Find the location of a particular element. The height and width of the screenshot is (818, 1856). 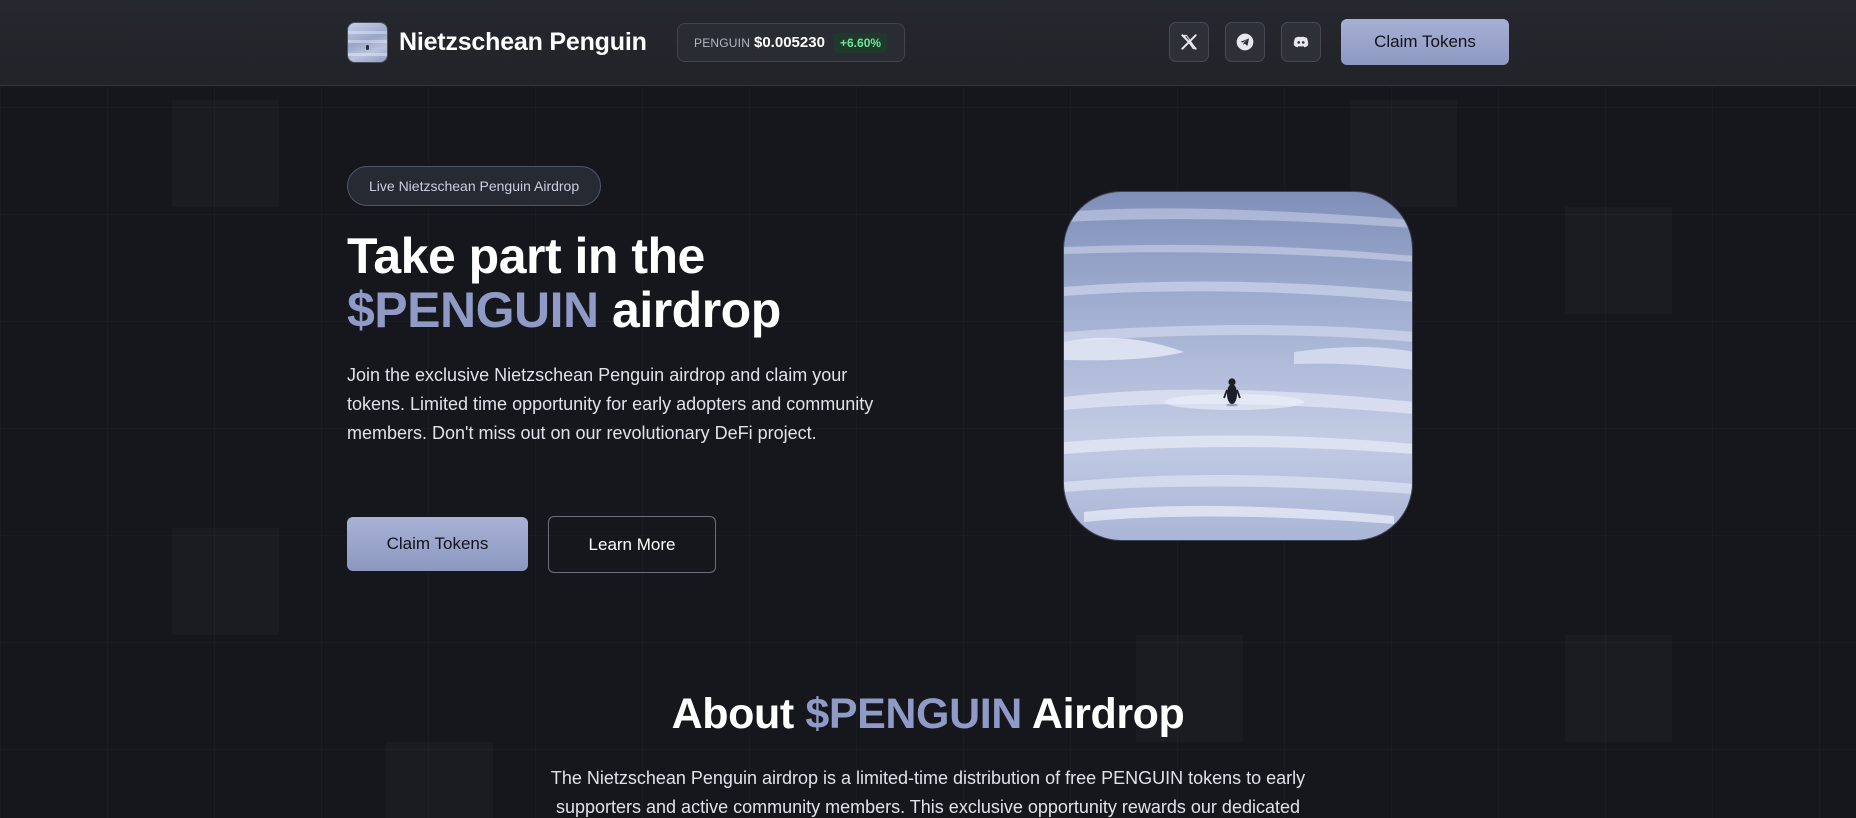

learn-more-button: Learn More is located at coordinates (632, 544).